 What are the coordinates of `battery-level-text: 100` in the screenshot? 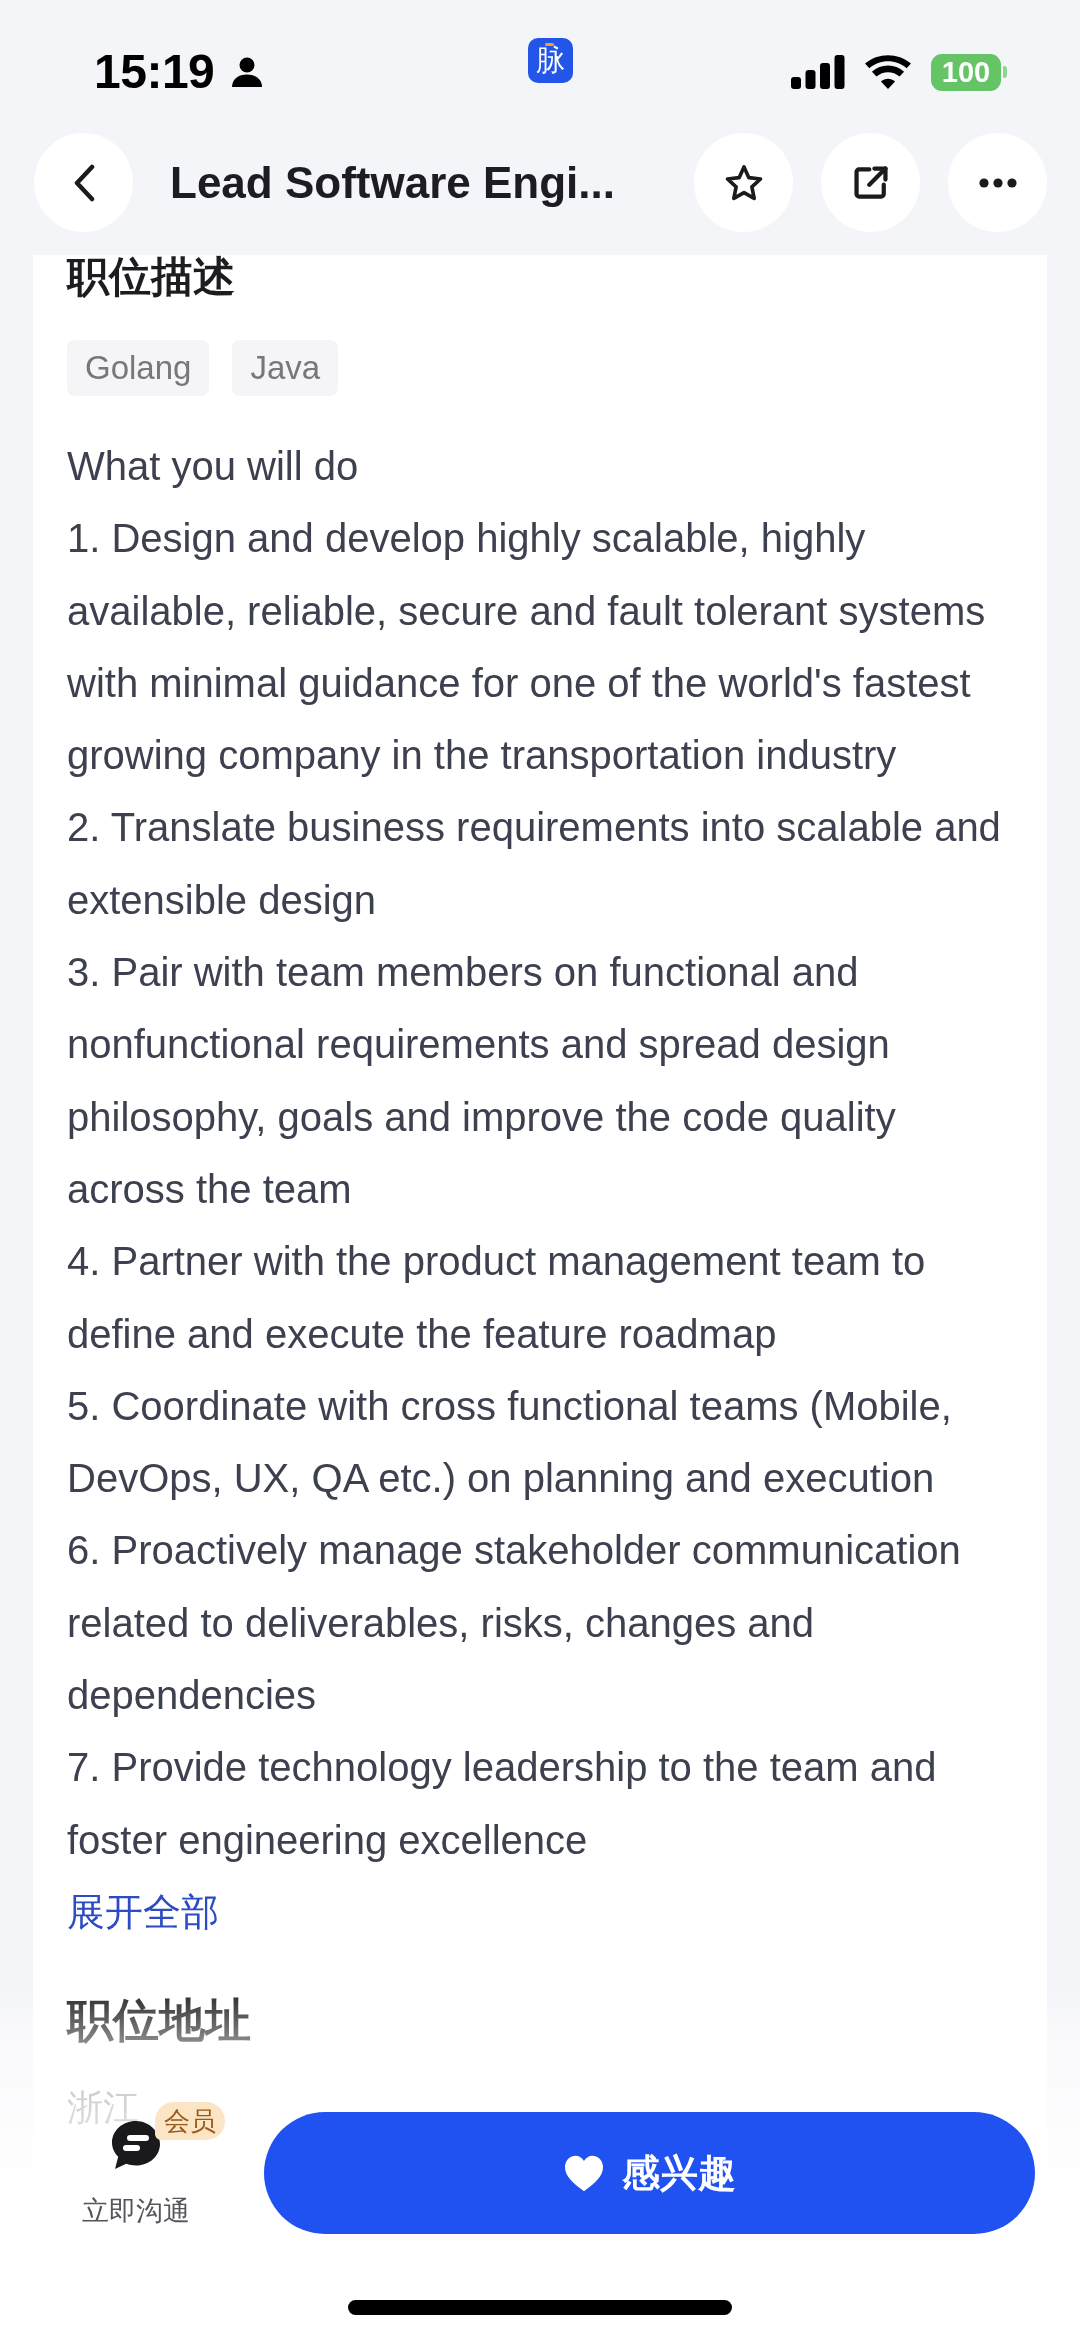 It's located at (966, 72).